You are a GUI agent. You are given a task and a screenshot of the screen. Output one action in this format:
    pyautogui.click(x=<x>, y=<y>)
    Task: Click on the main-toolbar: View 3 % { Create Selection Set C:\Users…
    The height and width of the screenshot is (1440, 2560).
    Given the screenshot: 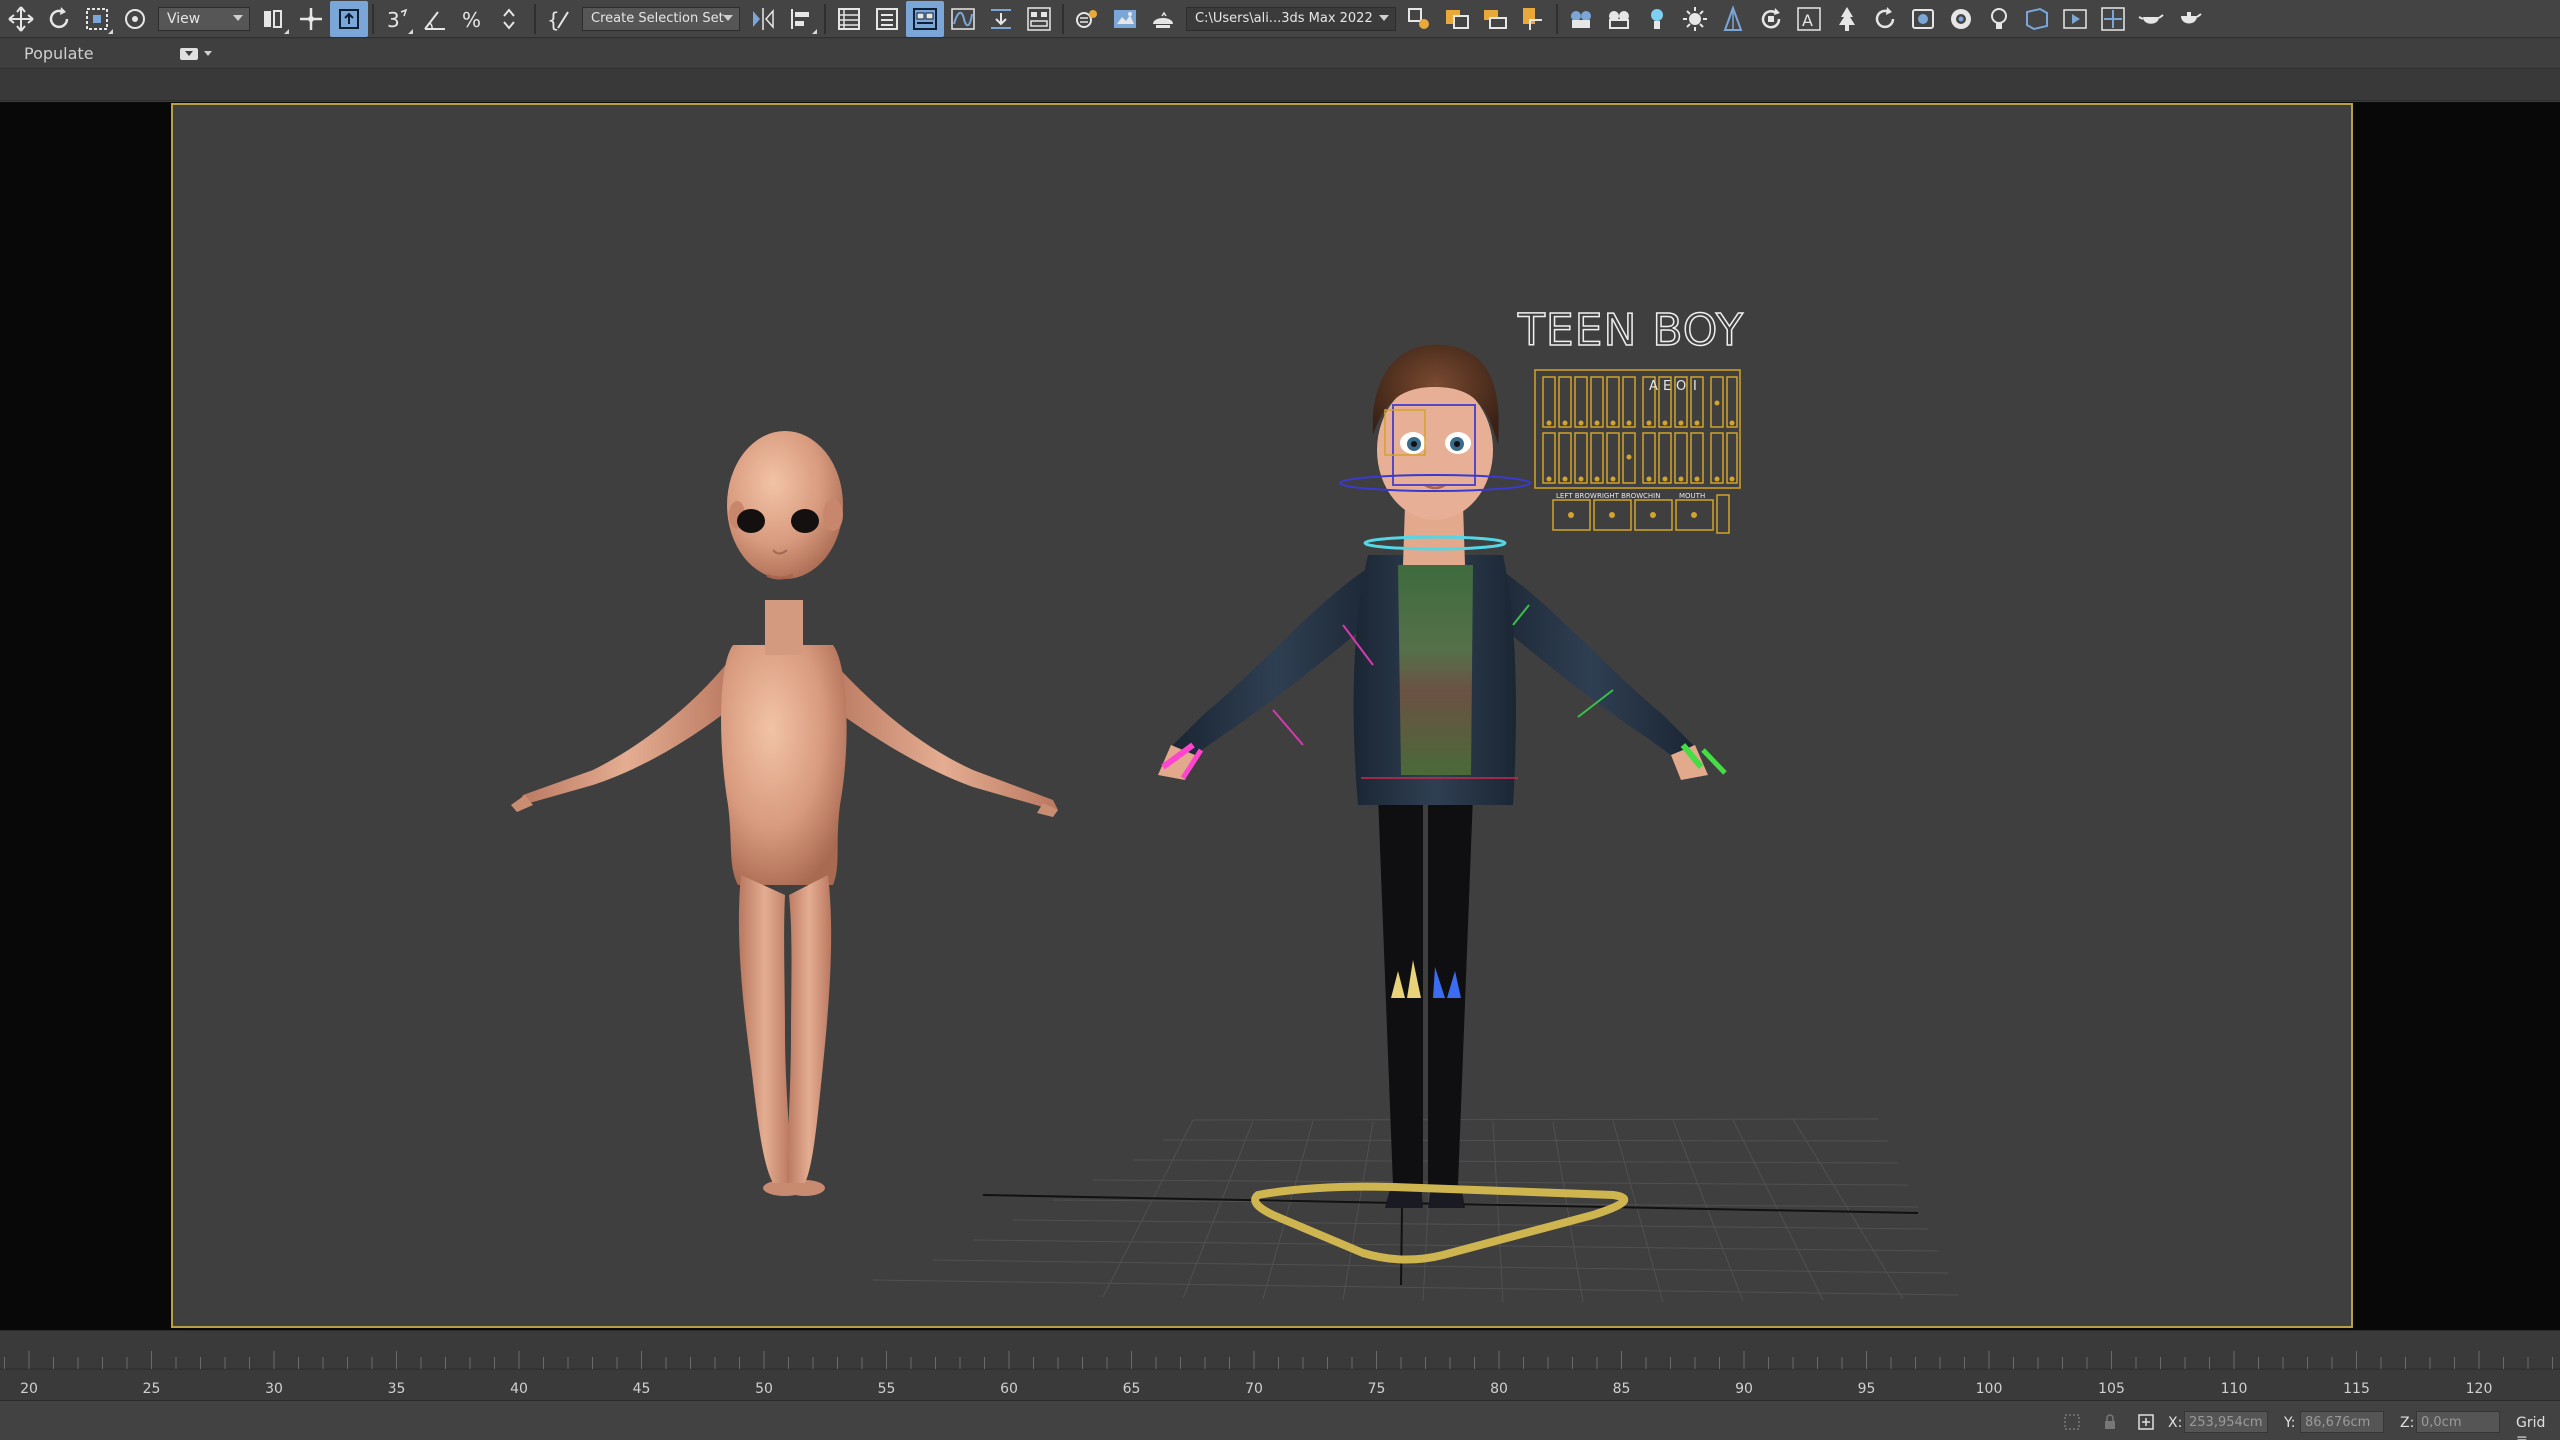 What is the action you would take?
    pyautogui.click(x=1280, y=19)
    